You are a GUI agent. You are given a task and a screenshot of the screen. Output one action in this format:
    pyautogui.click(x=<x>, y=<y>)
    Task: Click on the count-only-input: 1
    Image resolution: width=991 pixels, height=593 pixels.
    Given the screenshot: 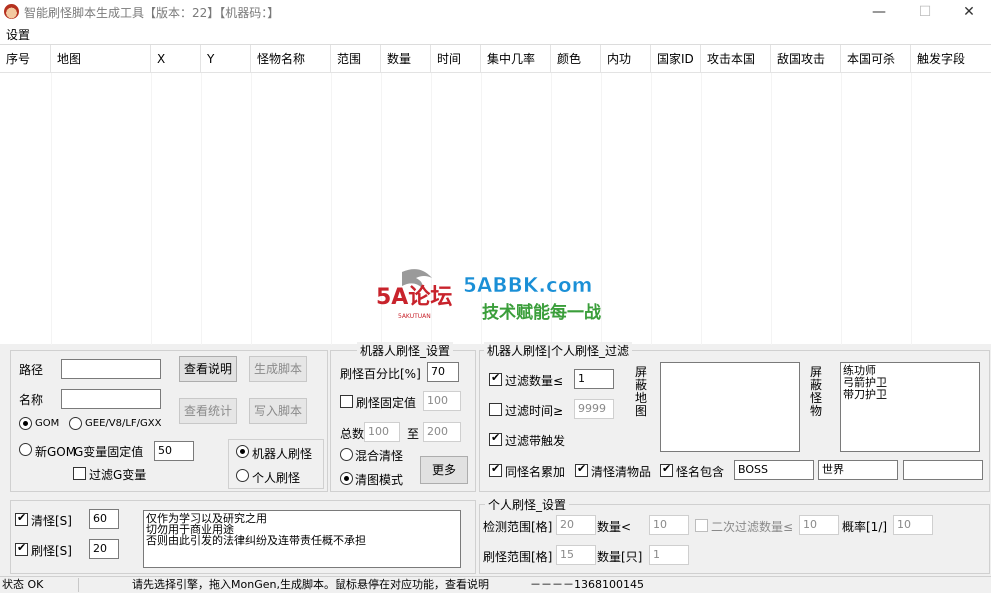 What is the action you would take?
    pyautogui.click(x=669, y=555)
    